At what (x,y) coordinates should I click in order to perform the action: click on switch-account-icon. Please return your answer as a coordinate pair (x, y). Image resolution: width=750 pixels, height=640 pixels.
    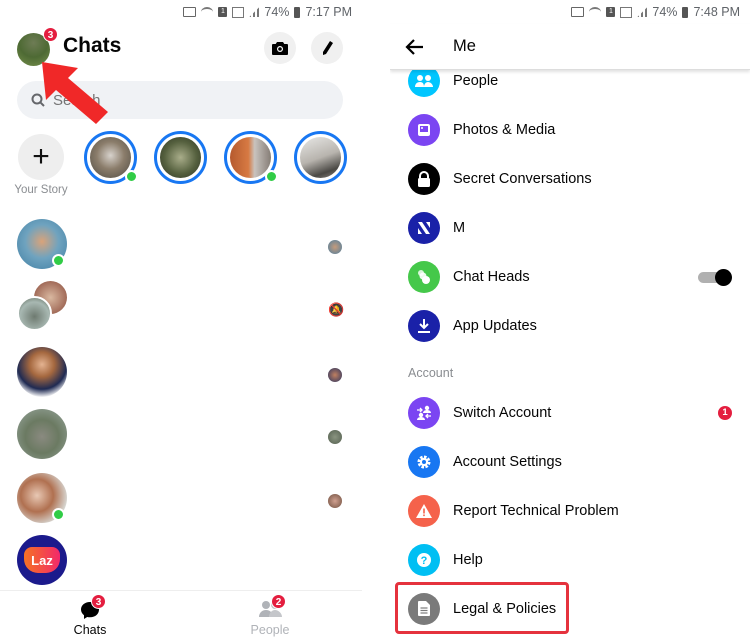
    Looking at the image, I should click on (424, 412).